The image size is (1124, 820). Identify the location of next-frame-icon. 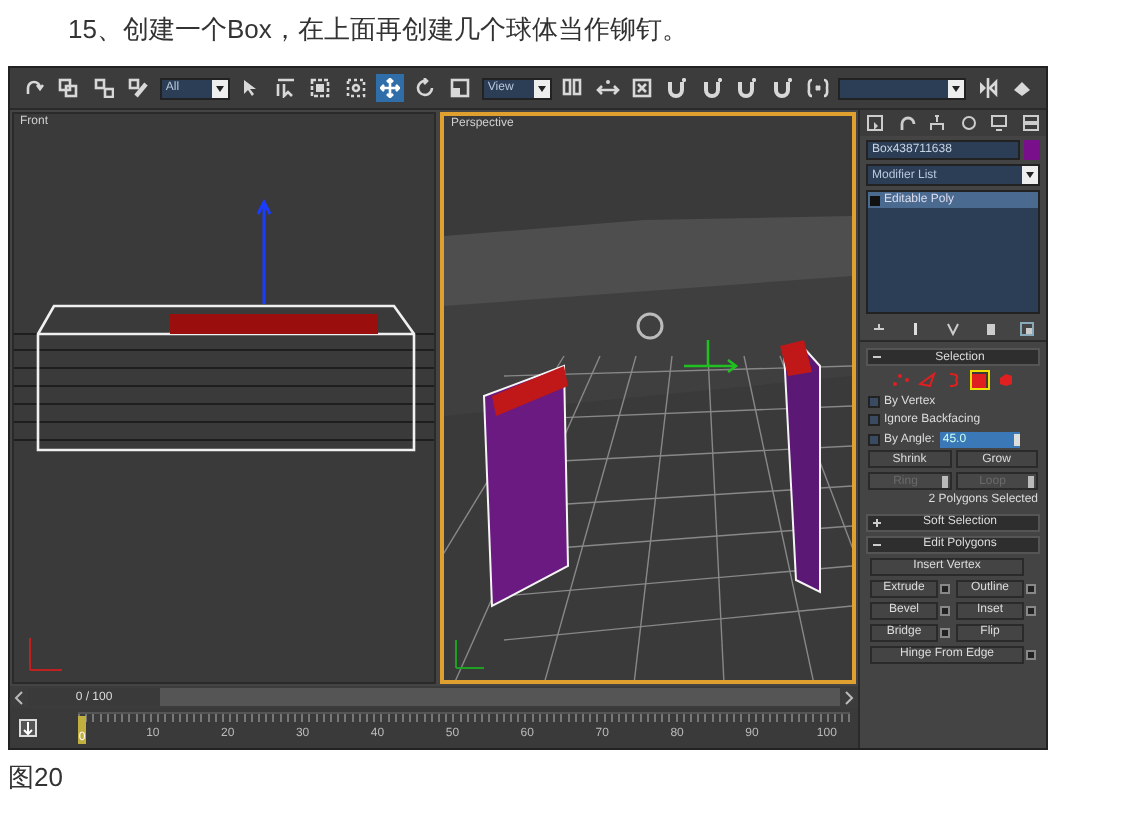
(848, 697).